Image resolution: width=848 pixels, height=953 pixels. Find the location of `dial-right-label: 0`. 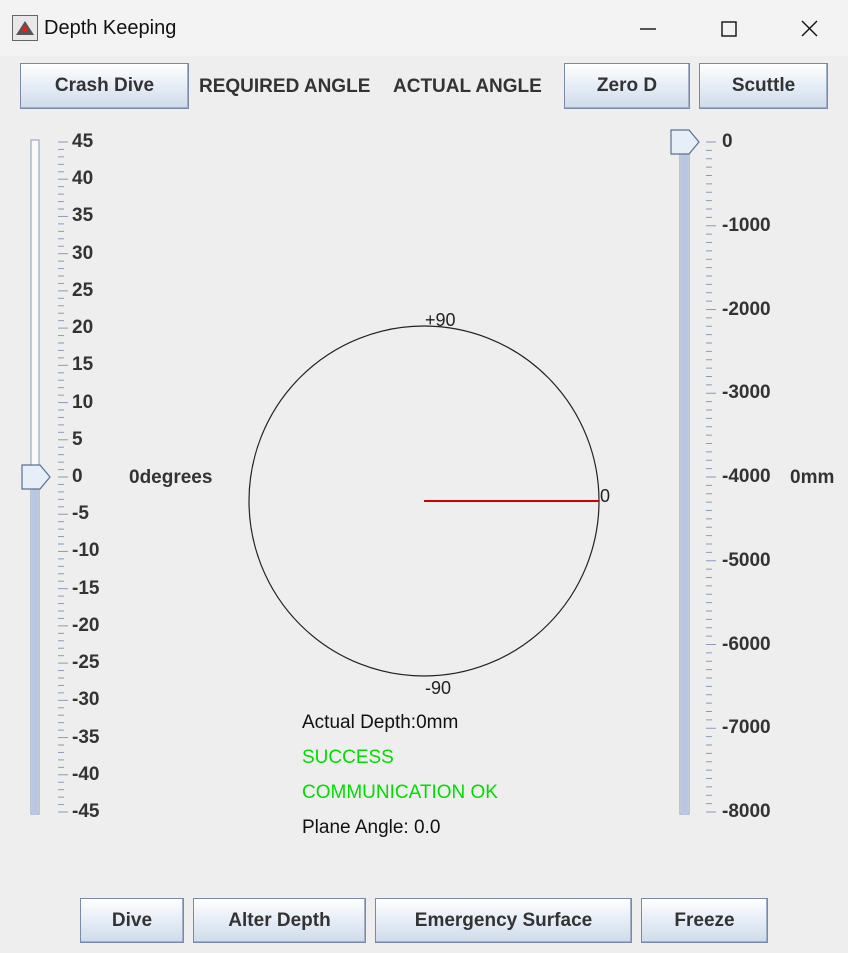

dial-right-label: 0 is located at coordinates (605, 496).